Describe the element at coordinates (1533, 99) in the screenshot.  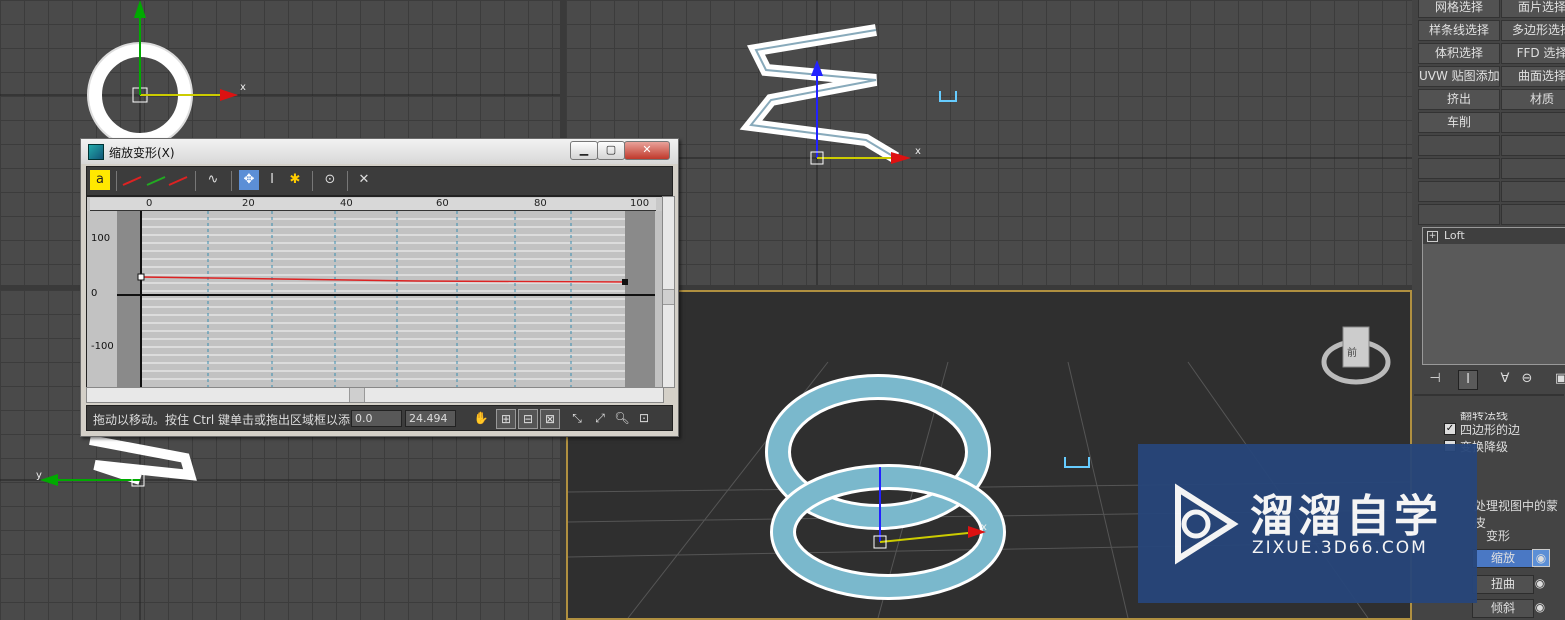
I see `modifier-button: 材质` at that location.